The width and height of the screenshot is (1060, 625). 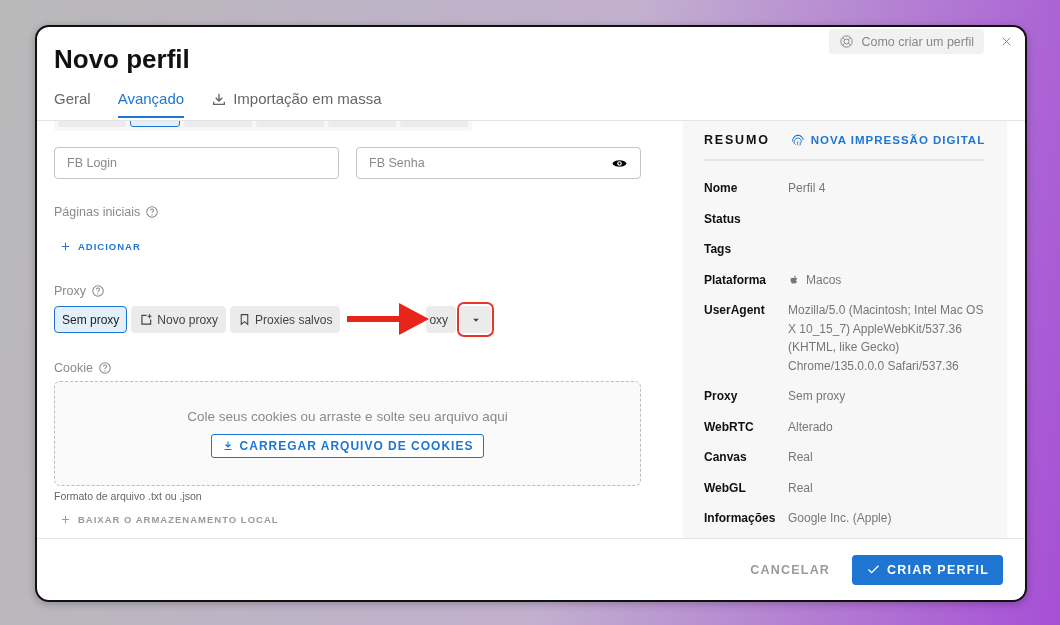 I want to click on summary-label: Nome, so click(x=721, y=188).